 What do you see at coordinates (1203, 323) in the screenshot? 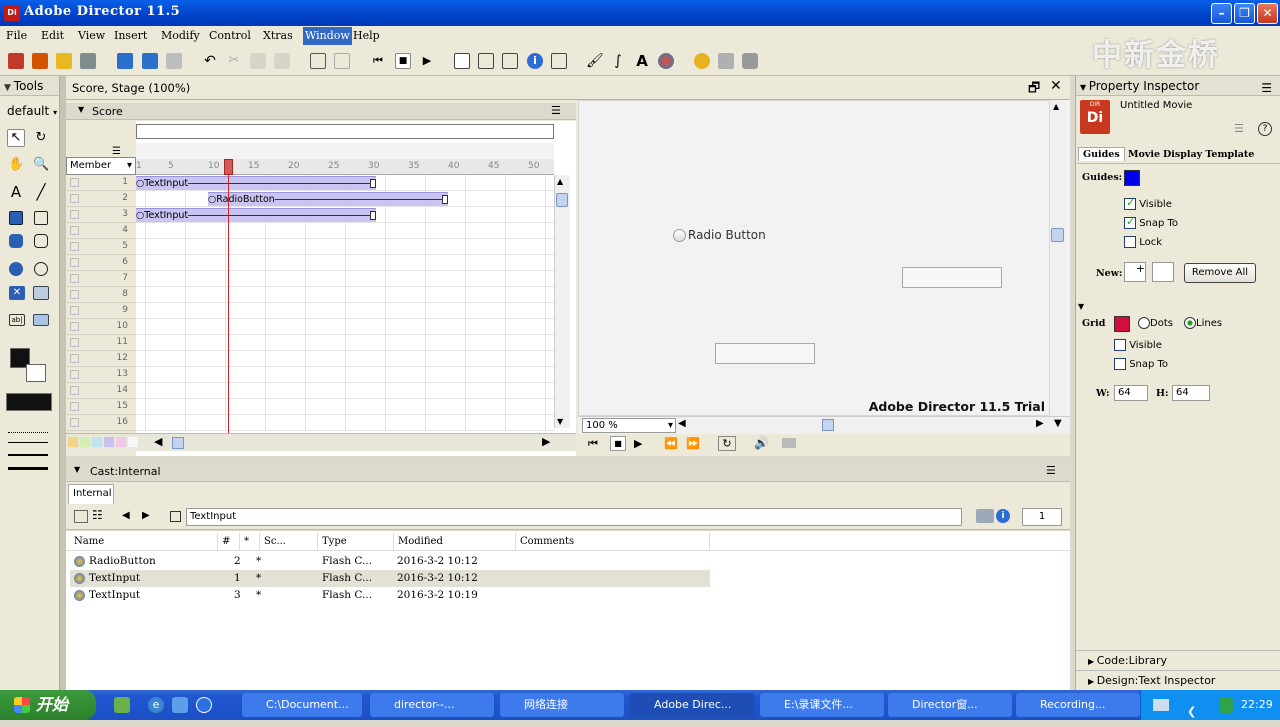
I see `grid-lines-radio: Lines` at bounding box center [1203, 323].